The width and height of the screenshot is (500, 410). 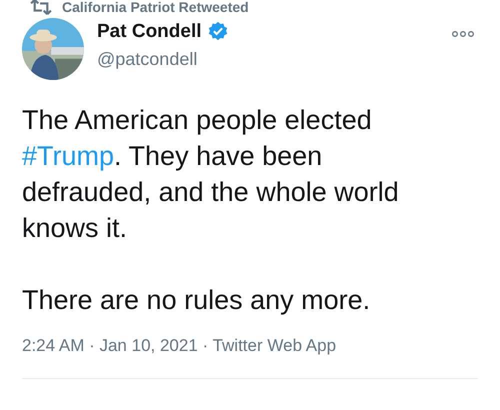 What do you see at coordinates (149, 32) in the screenshot?
I see `author-name: Pat Condell` at bounding box center [149, 32].